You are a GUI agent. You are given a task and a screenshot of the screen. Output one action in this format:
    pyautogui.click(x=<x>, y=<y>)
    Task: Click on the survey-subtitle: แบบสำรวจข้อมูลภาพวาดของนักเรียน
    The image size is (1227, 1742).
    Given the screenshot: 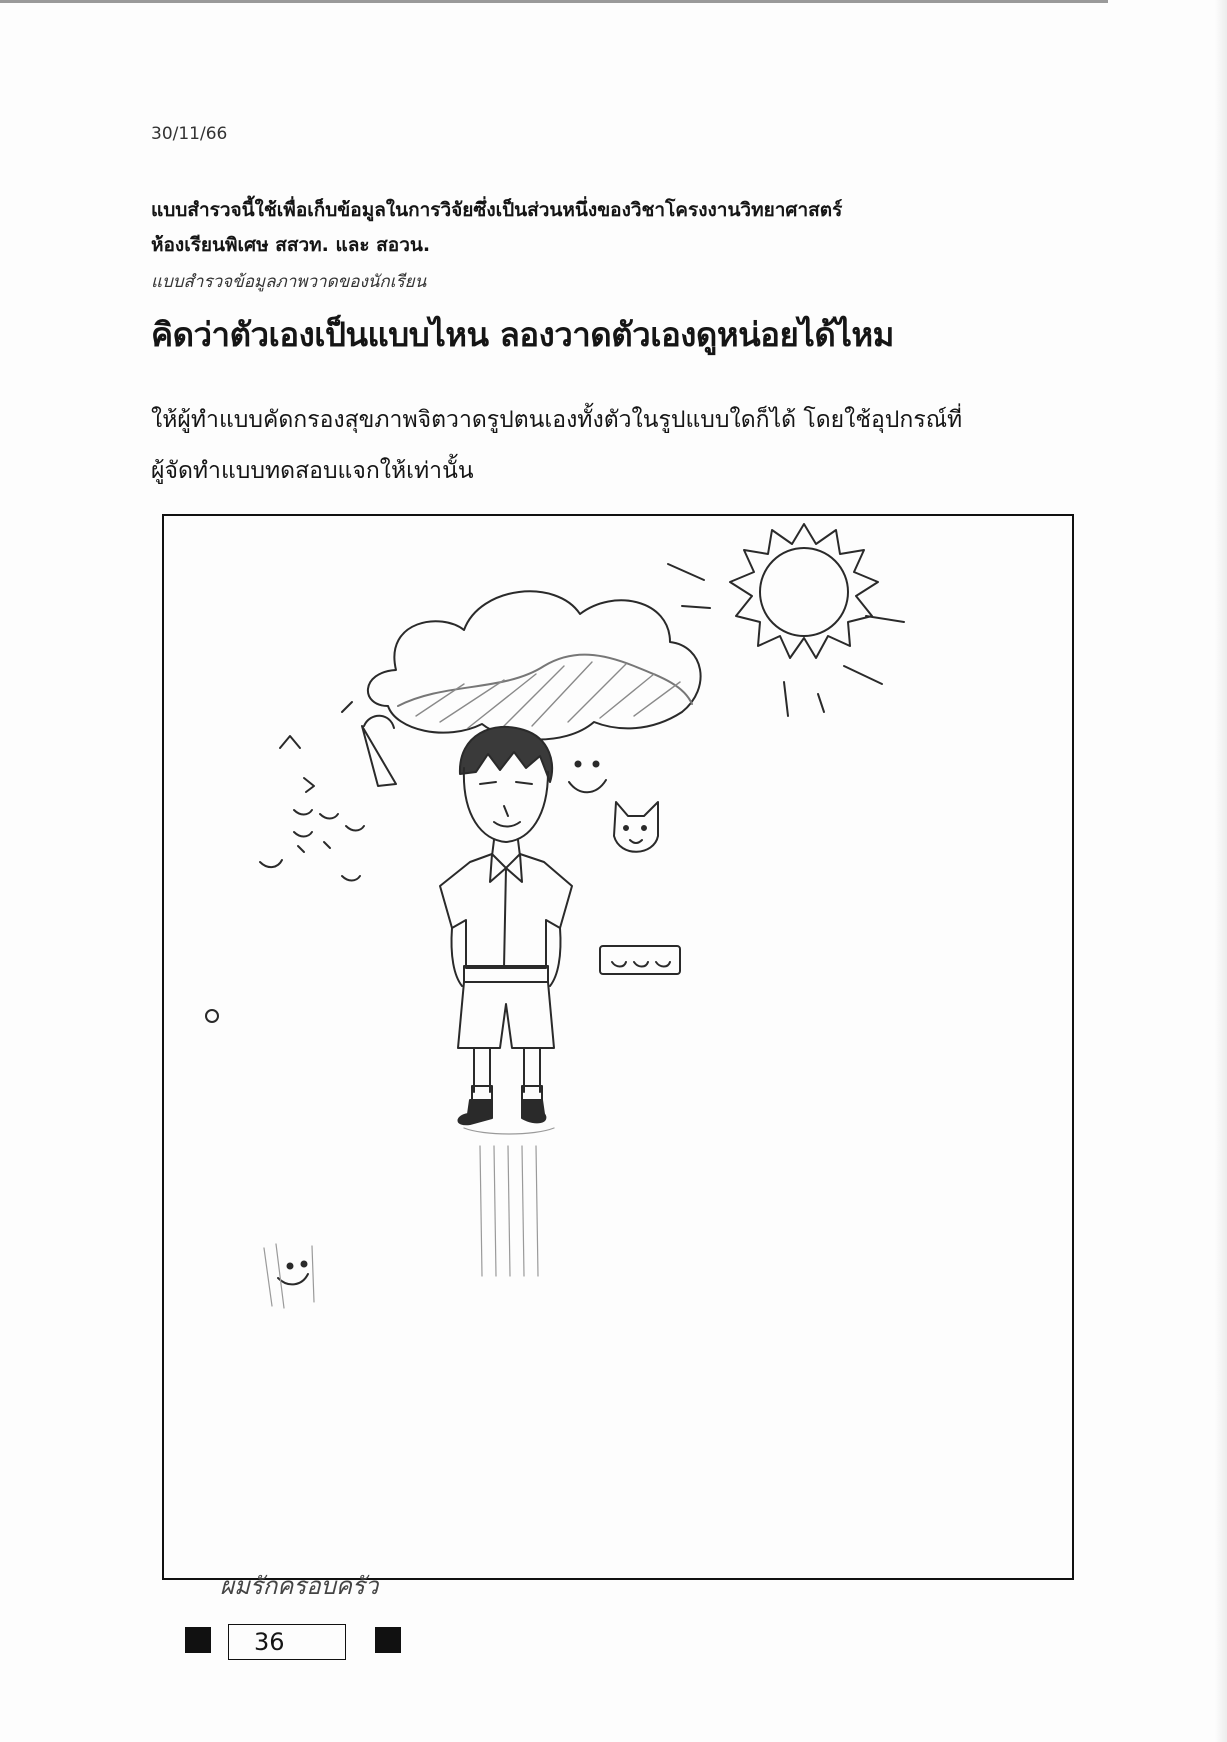 What is the action you would take?
    pyautogui.click(x=289, y=282)
    